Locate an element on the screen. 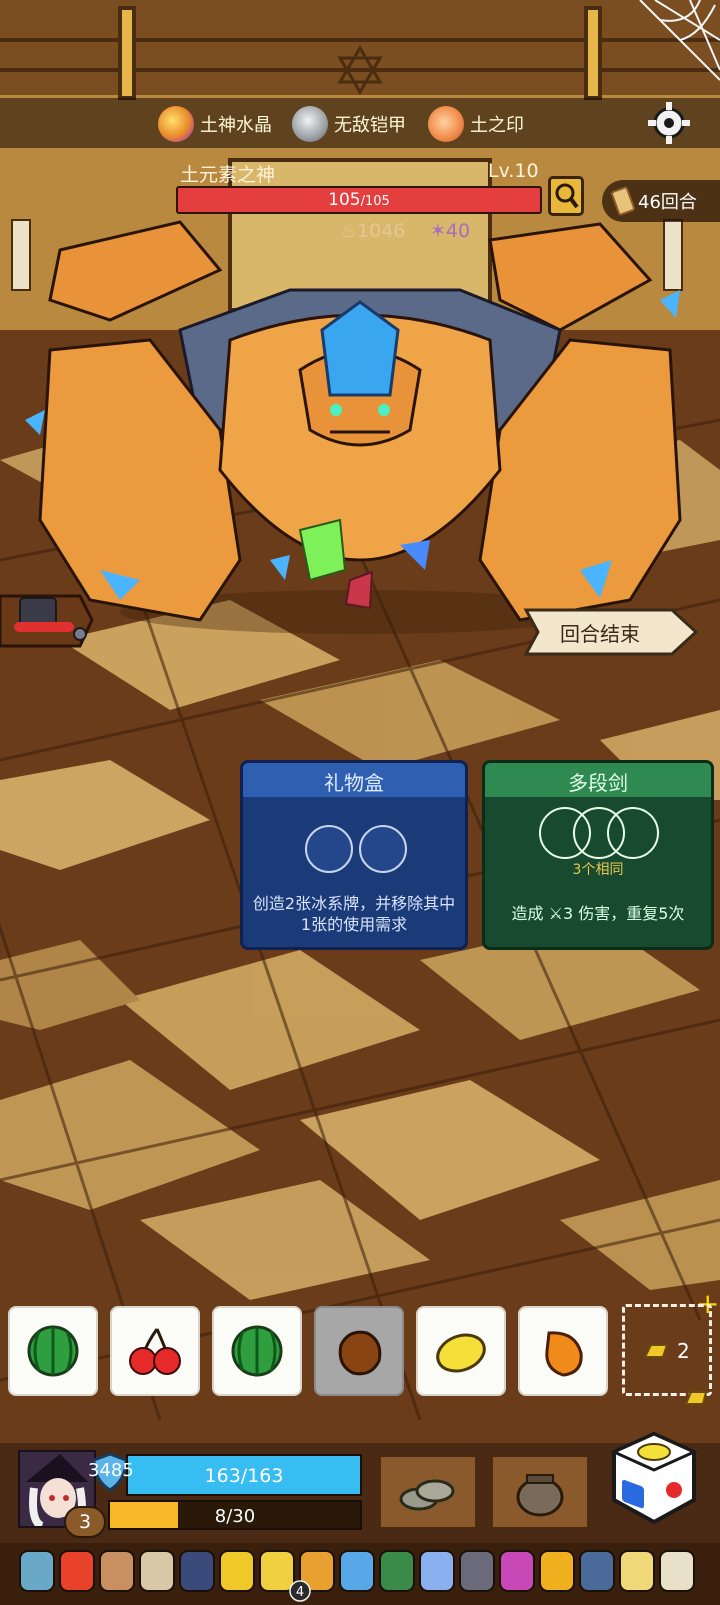 This screenshot has width=720, height=1605. invincible-armor-icon is located at coordinates (310, 124).